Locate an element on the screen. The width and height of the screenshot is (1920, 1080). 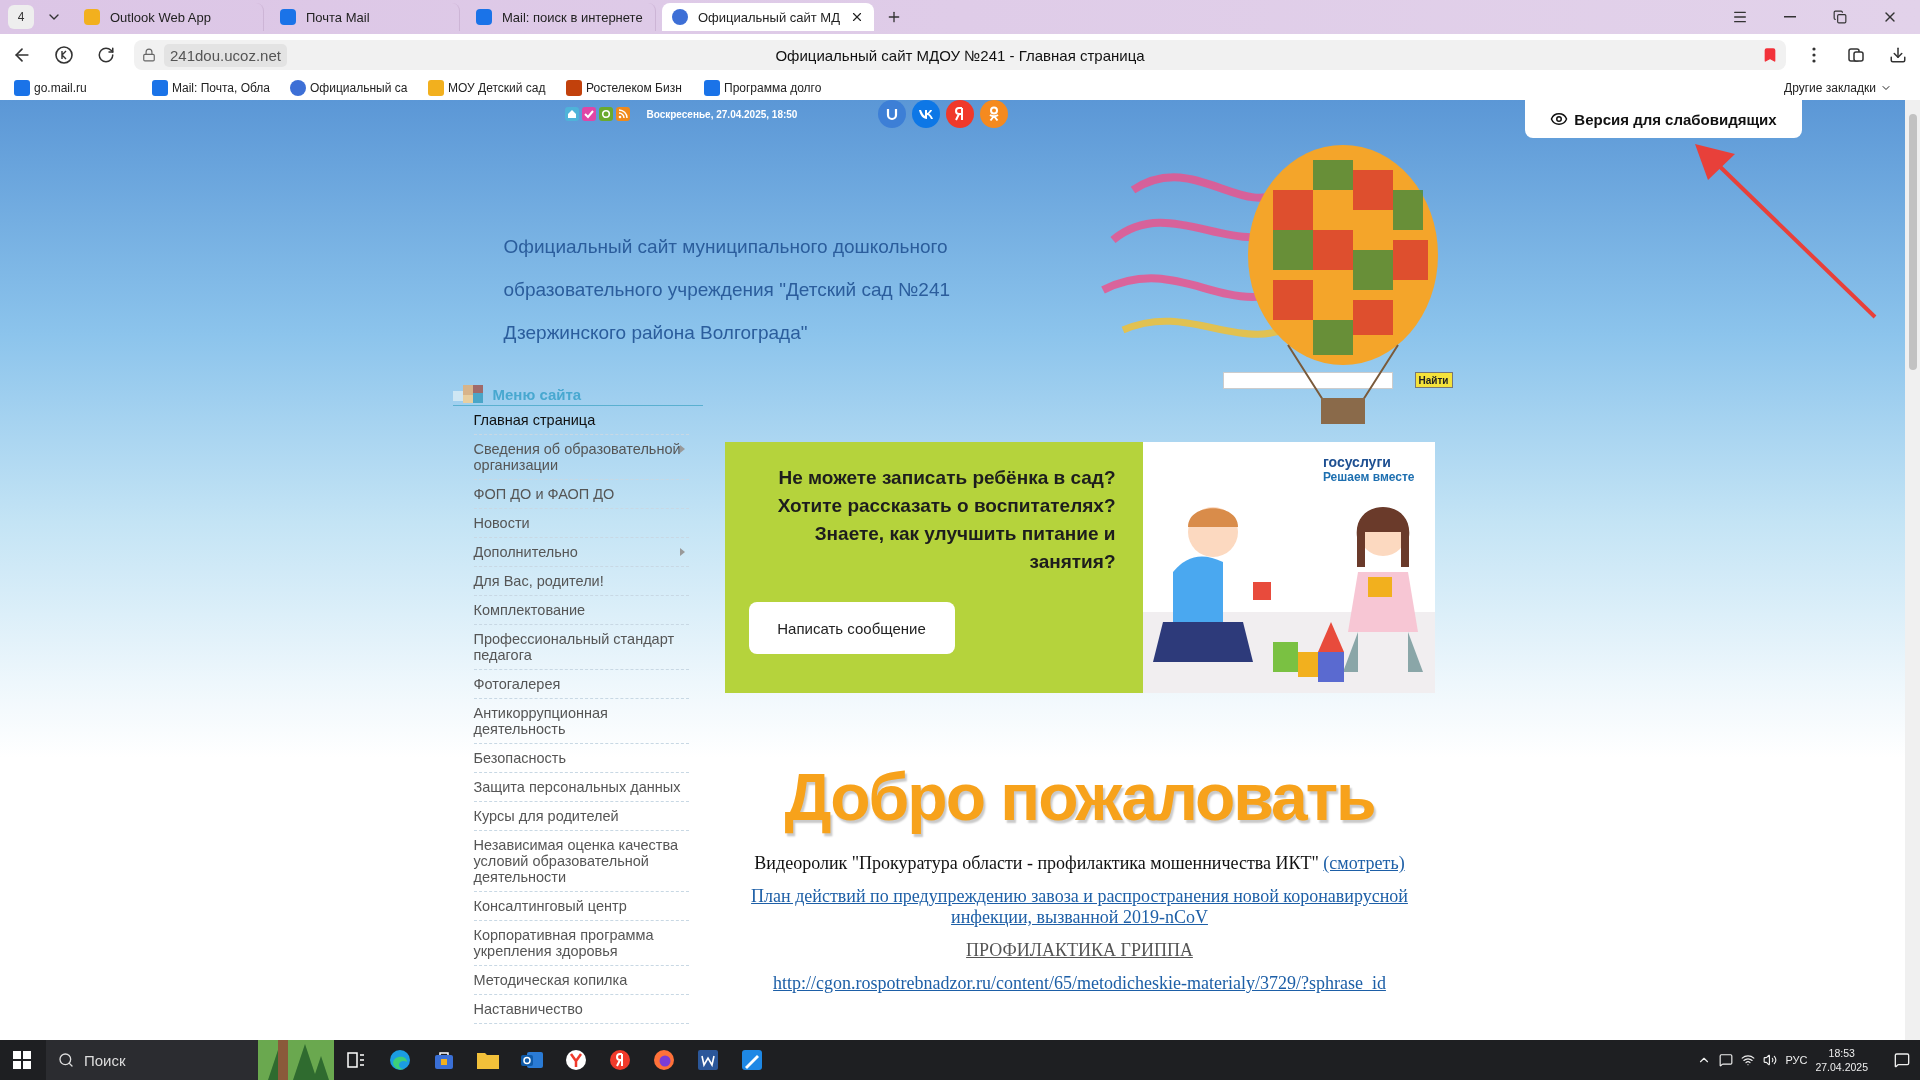
accessibility-button: Версия для слабовидящих is located at coordinates (1663, 119).